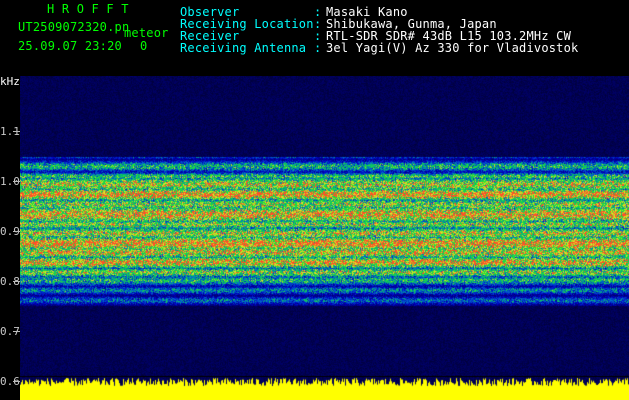 The height and width of the screenshot is (400, 629). I want to click on meteor-count: 0, so click(144, 46).